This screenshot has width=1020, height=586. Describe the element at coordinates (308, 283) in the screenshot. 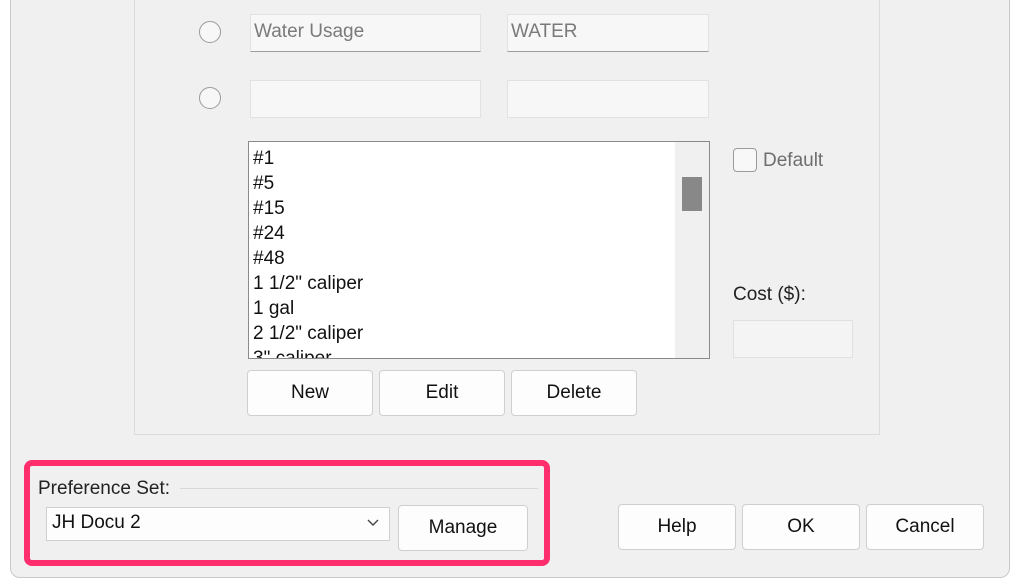

I see `list-item: 1 1/2" caliper` at that location.